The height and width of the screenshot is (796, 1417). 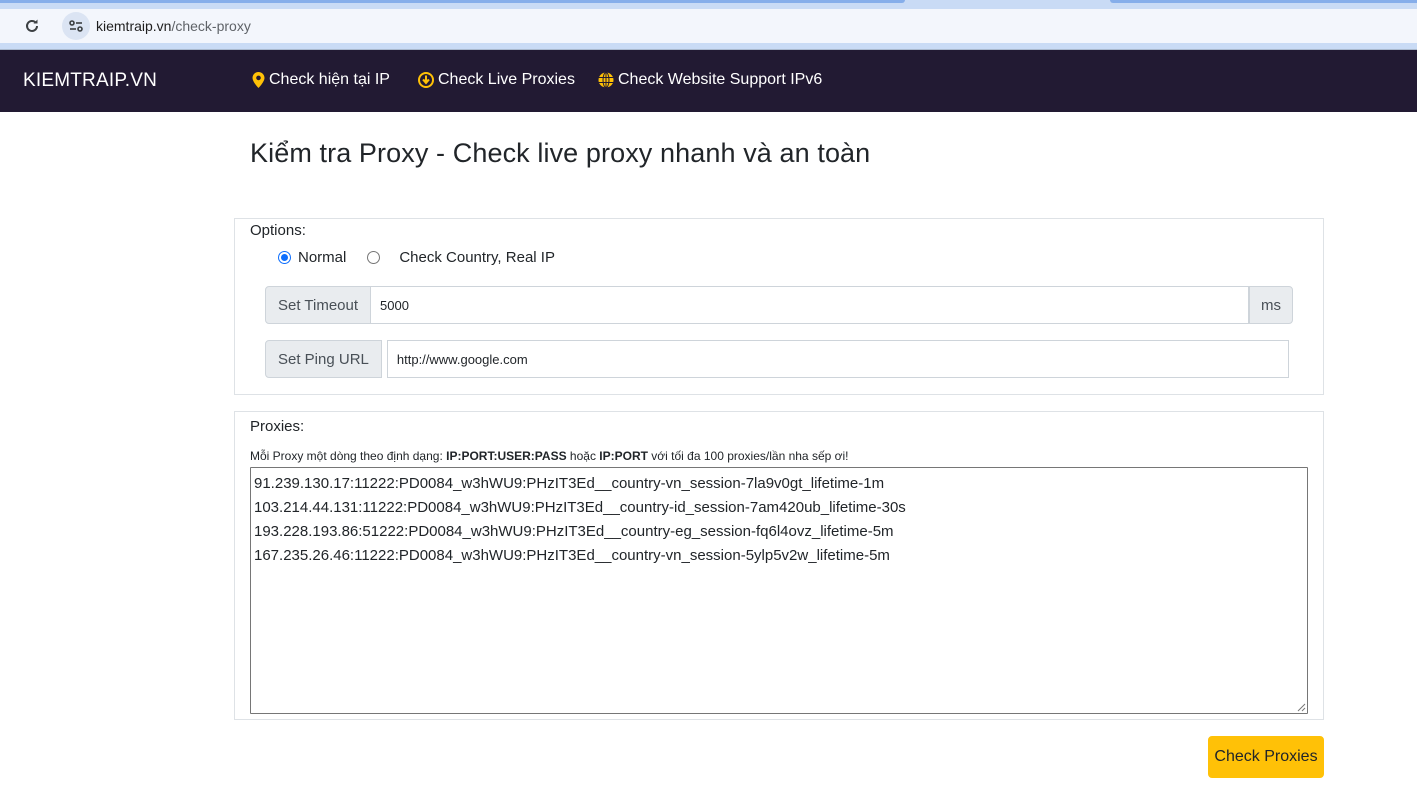 I want to click on proxies-label: Proxies:, so click(x=277, y=426).